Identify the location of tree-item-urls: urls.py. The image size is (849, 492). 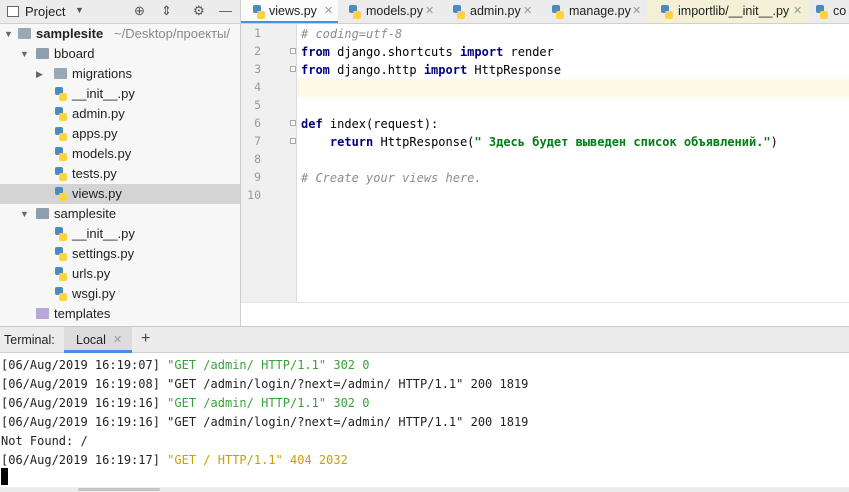
(120, 274).